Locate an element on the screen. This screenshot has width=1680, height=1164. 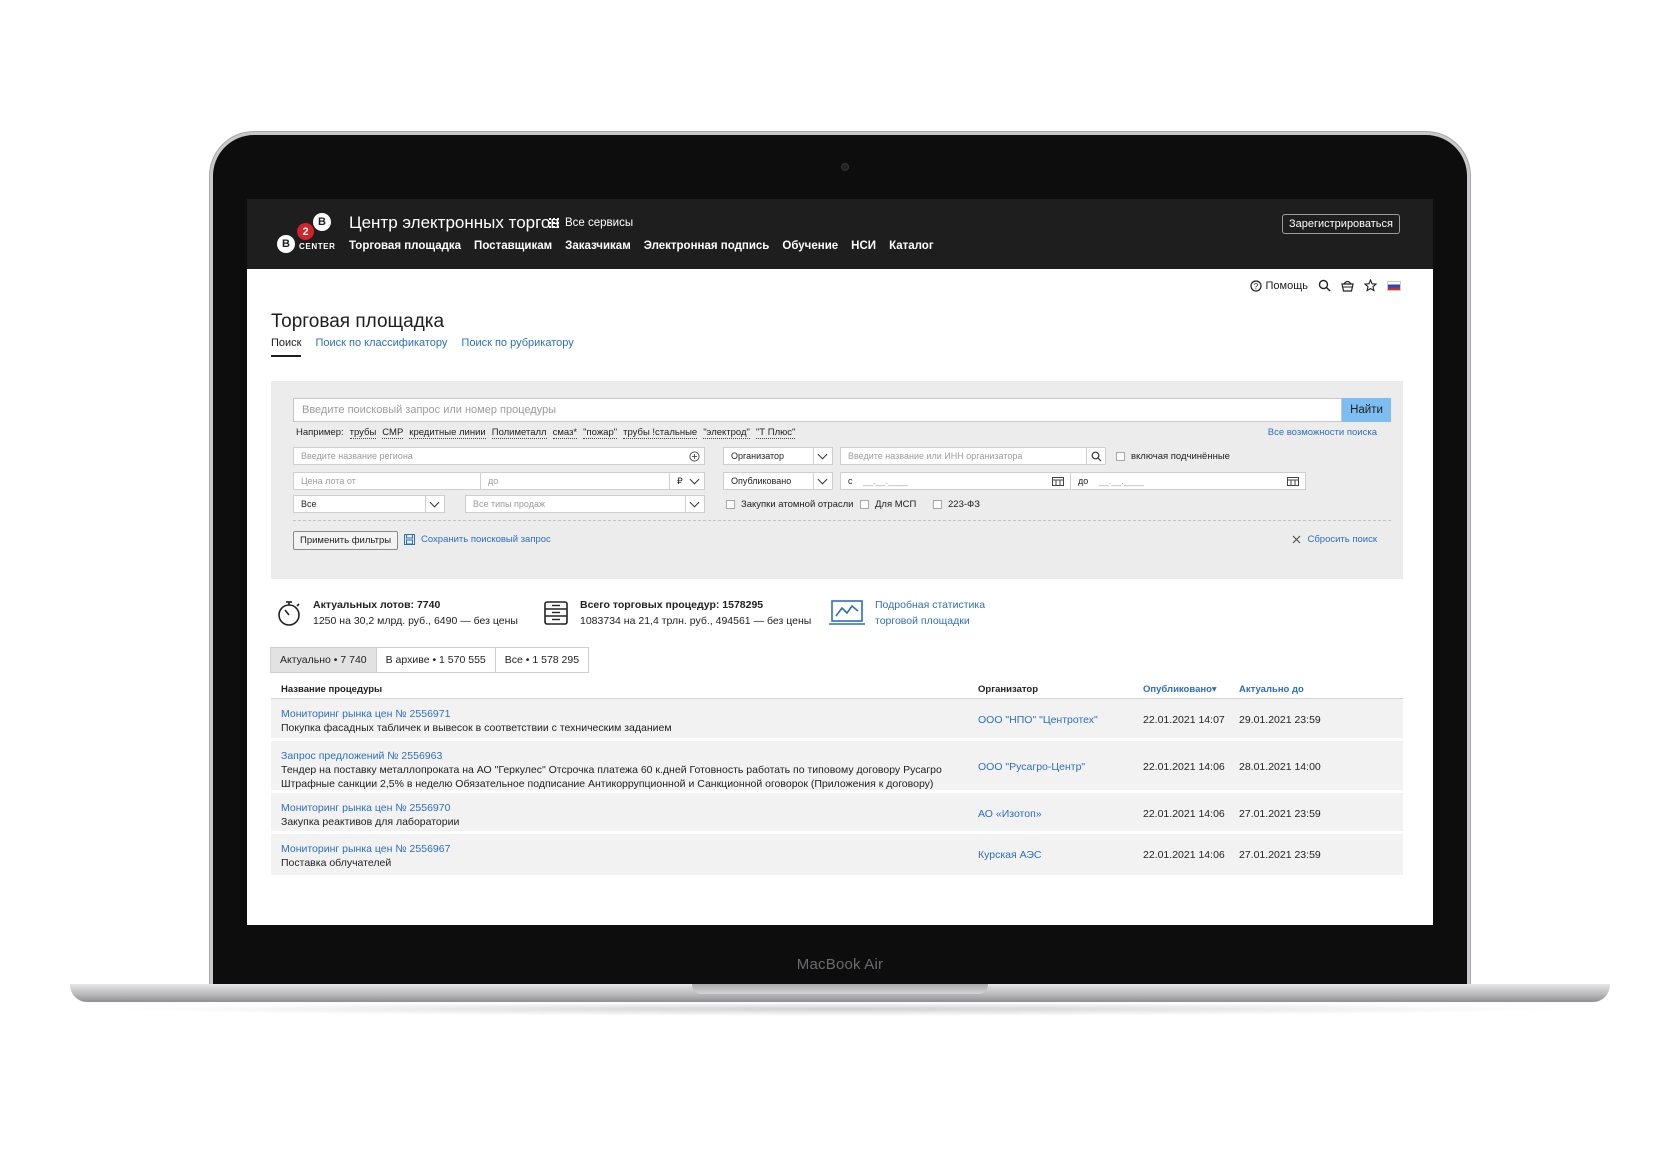
nav-item: Электронная подпись is located at coordinates (707, 246).